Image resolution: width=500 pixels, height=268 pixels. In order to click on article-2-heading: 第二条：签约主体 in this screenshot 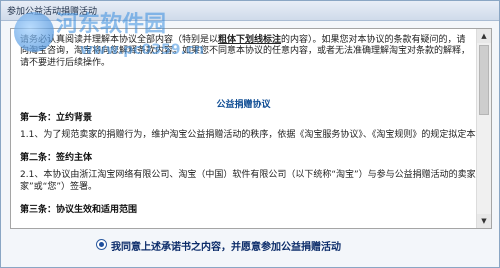, I will do `click(56, 158)`.